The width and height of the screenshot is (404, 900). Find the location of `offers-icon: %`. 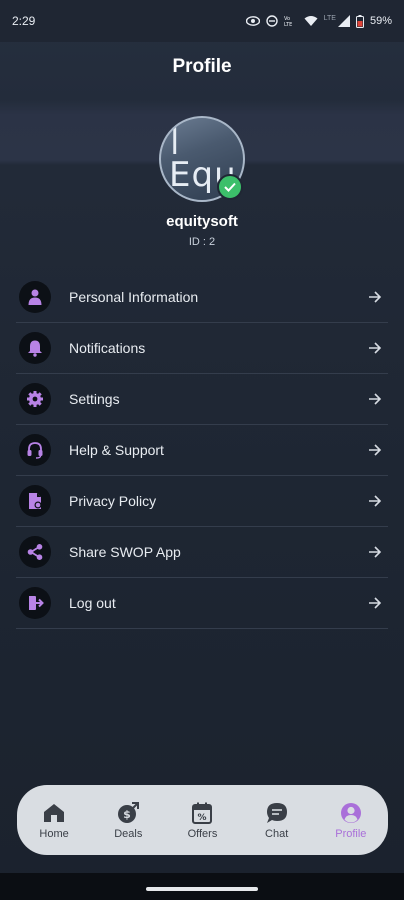

offers-icon: % is located at coordinates (202, 813).